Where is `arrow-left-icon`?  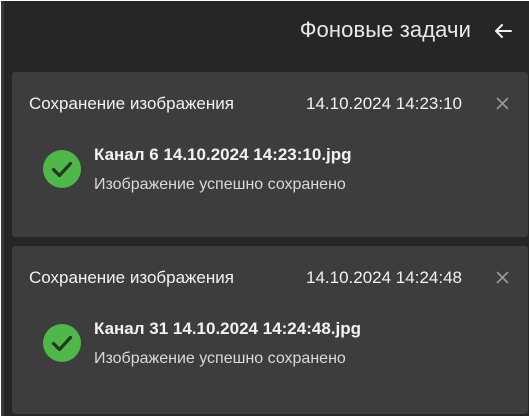
arrow-left-icon is located at coordinates (503, 31).